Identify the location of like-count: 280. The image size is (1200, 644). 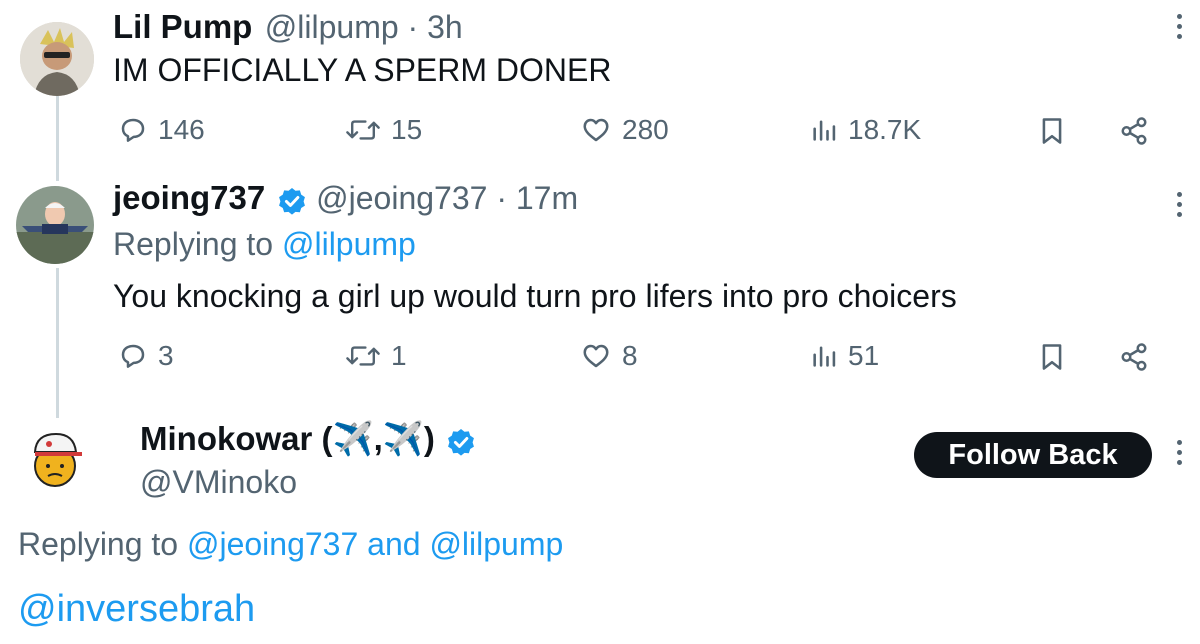
(645, 129).